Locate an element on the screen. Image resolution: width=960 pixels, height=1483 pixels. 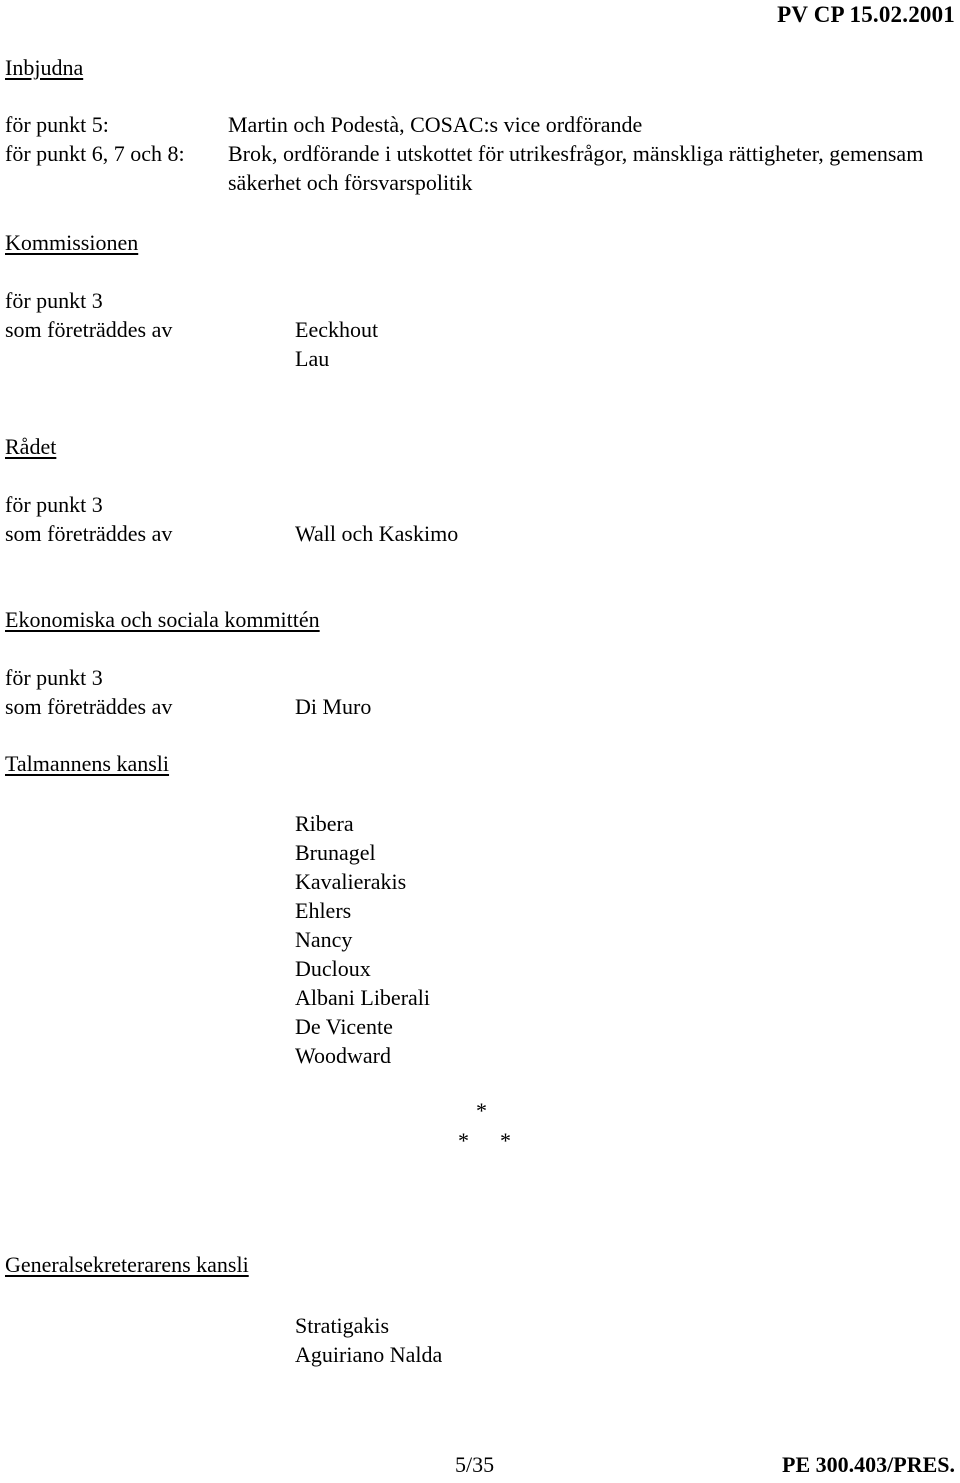
page-footer: 5/35 PE 300.403/PRES. is located at coordinates (477, 1467).